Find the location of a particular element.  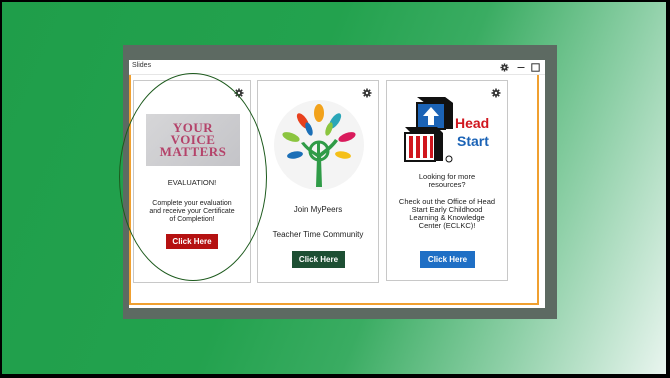

logo-start-text: Start is located at coordinates (473, 141).